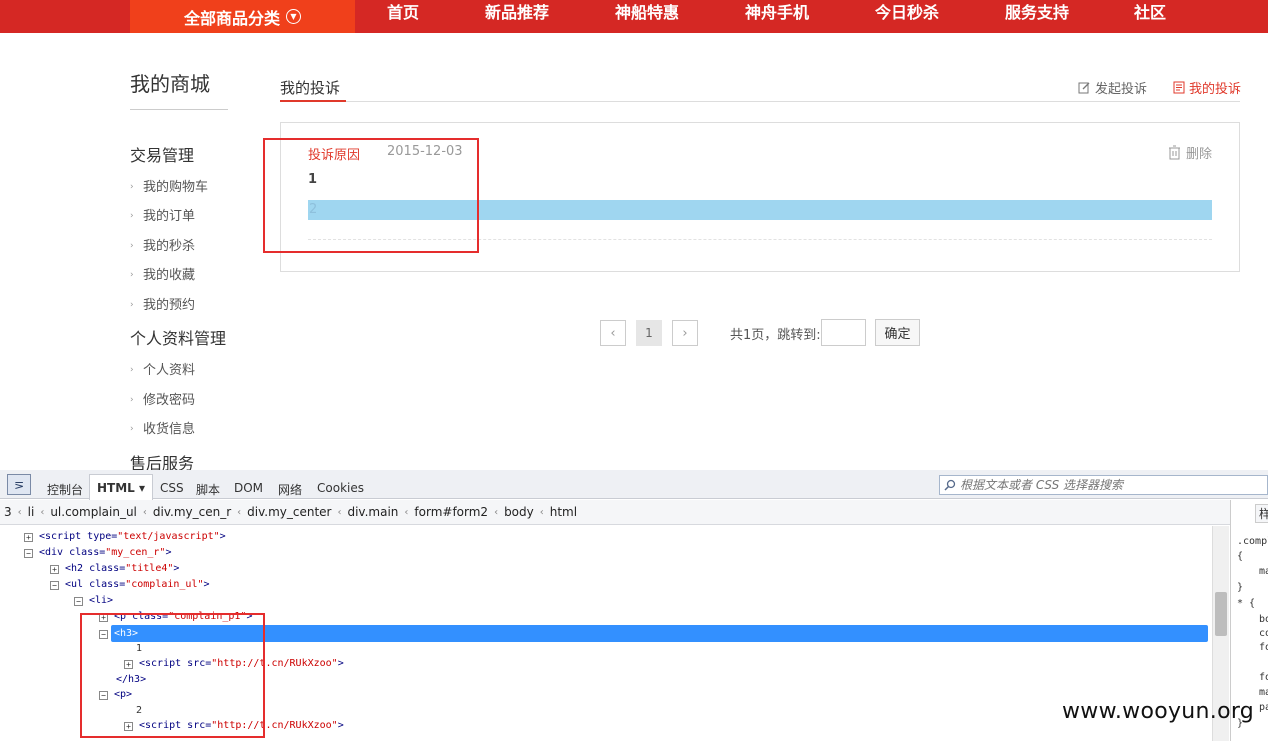  Describe the element at coordinates (162, 427) in the screenshot. I see `sidebar-item-address: › 收货信息` at that location.